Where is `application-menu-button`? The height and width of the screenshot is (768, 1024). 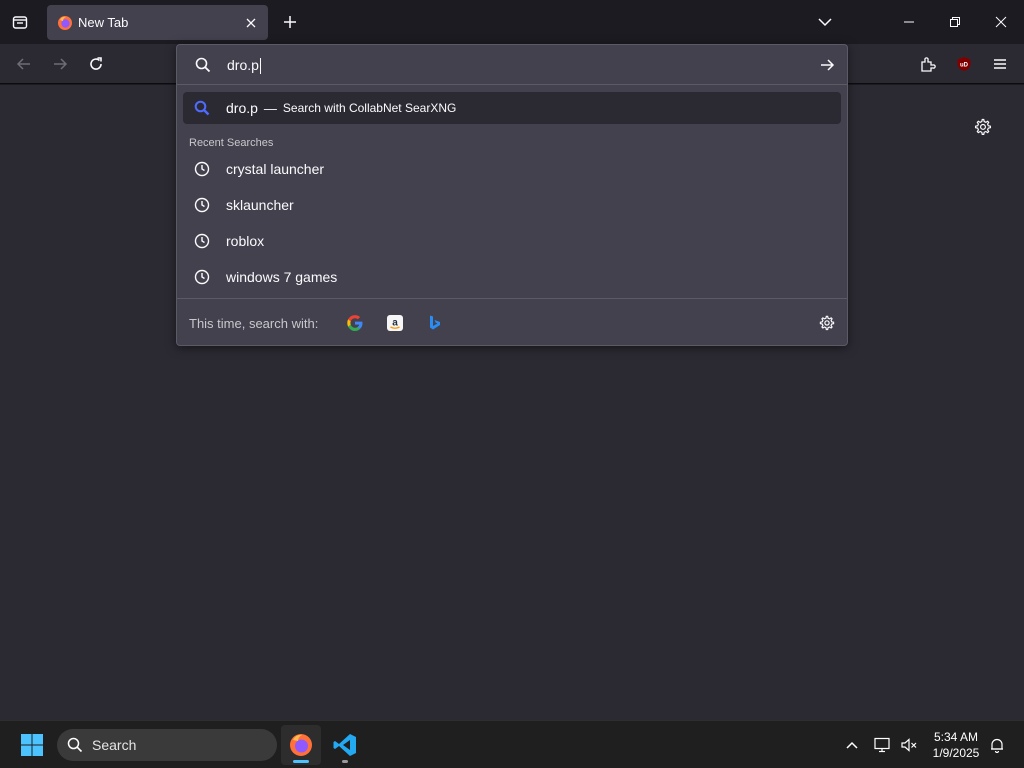 application-menu-button is located at coordinates (1000, 64).